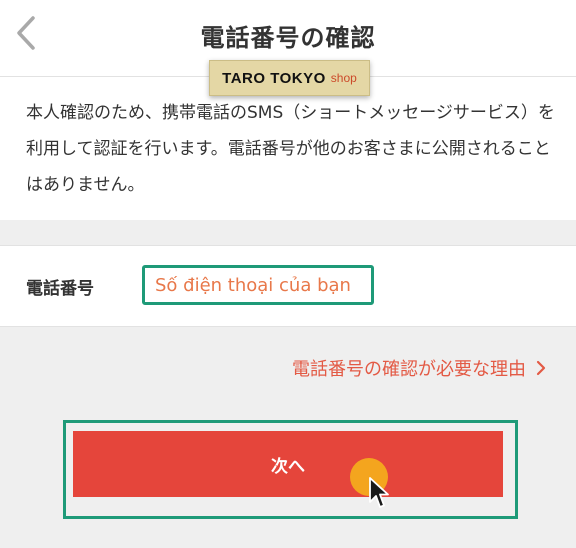  I want to click on watermark-logo: TARO TOKYO shop, so click(289, 78).